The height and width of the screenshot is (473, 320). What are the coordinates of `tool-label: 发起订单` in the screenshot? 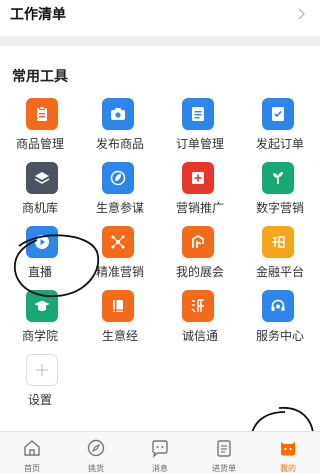 It's located at (279, 144).